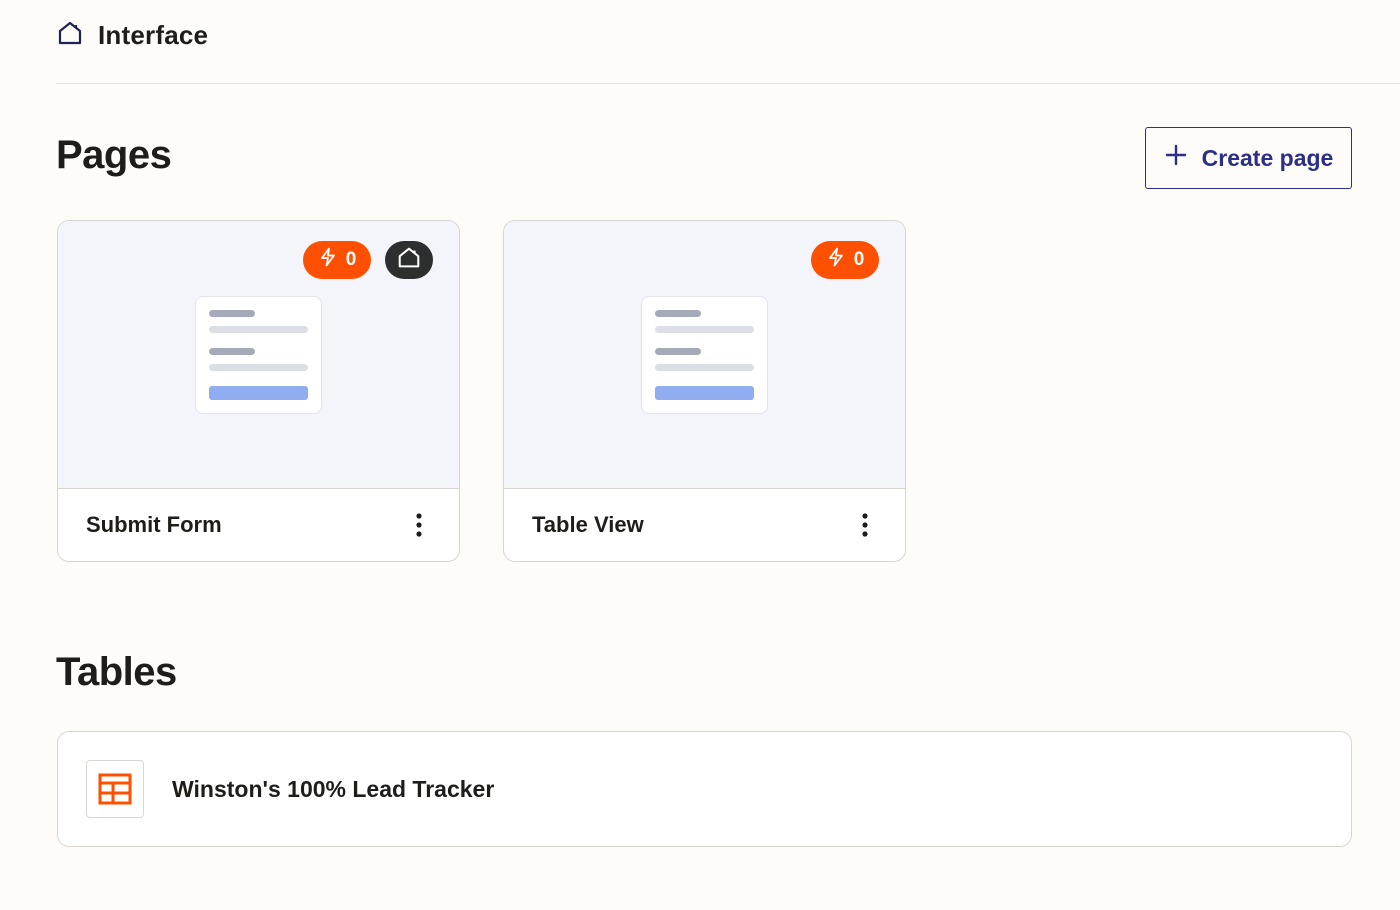 This screenshot has height=910, width=1400. I want to click on page-card-title: Submit Form, so click(154, 524).